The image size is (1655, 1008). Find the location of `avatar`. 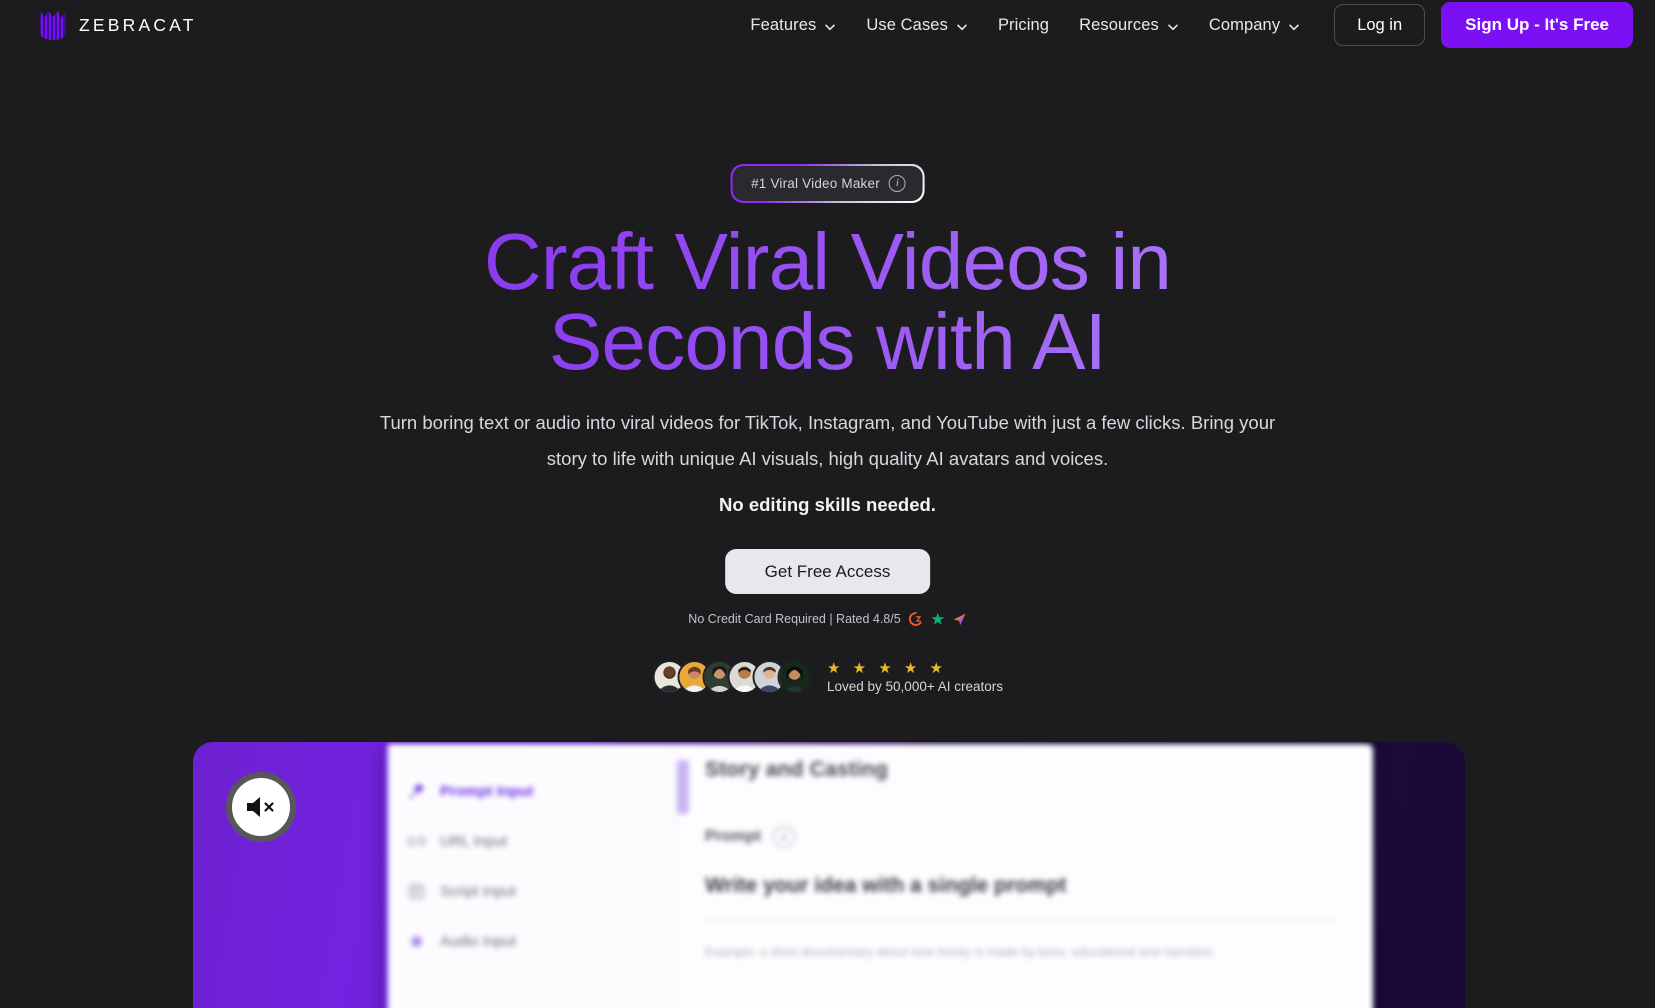

avatar is located at coordinates (794, 677).